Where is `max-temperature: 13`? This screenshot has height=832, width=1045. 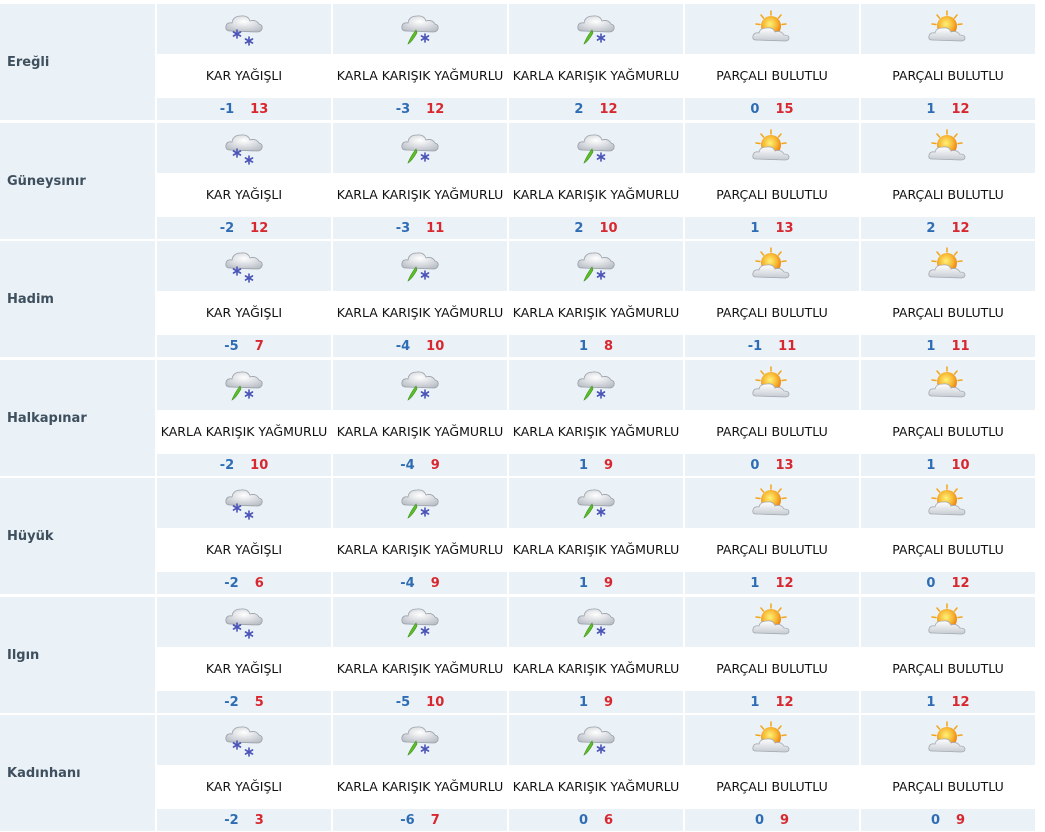
max-temperature: 13 is located at coordinates (784, 228).